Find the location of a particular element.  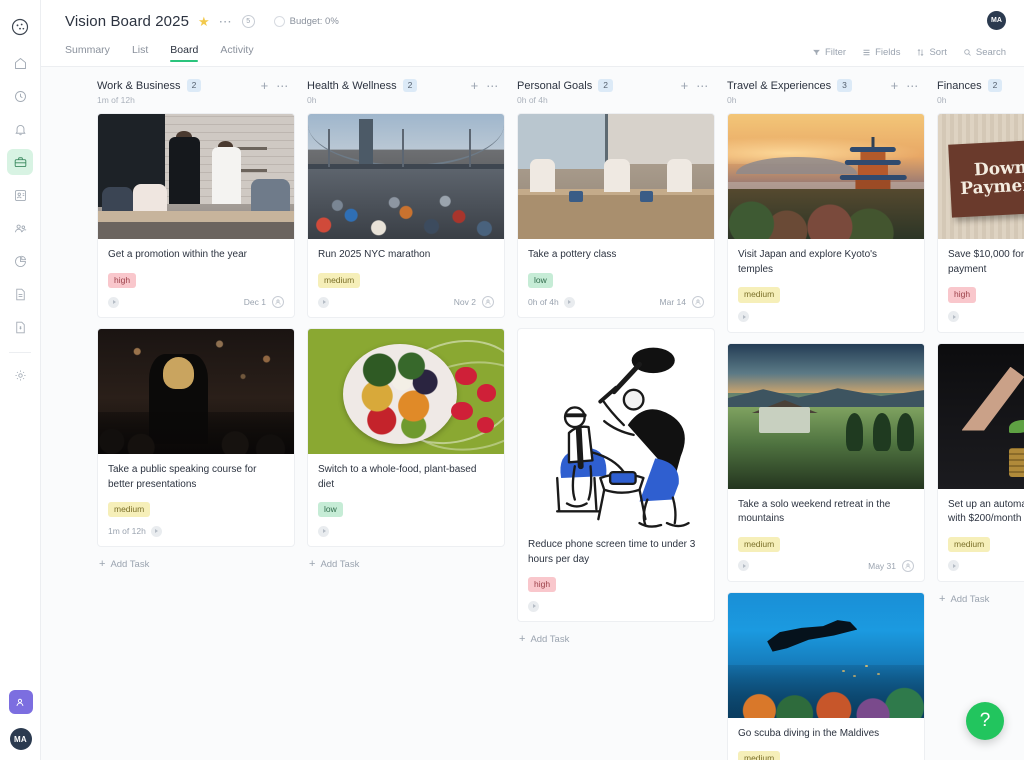

fields-icon is located at coordinates (866, 52).